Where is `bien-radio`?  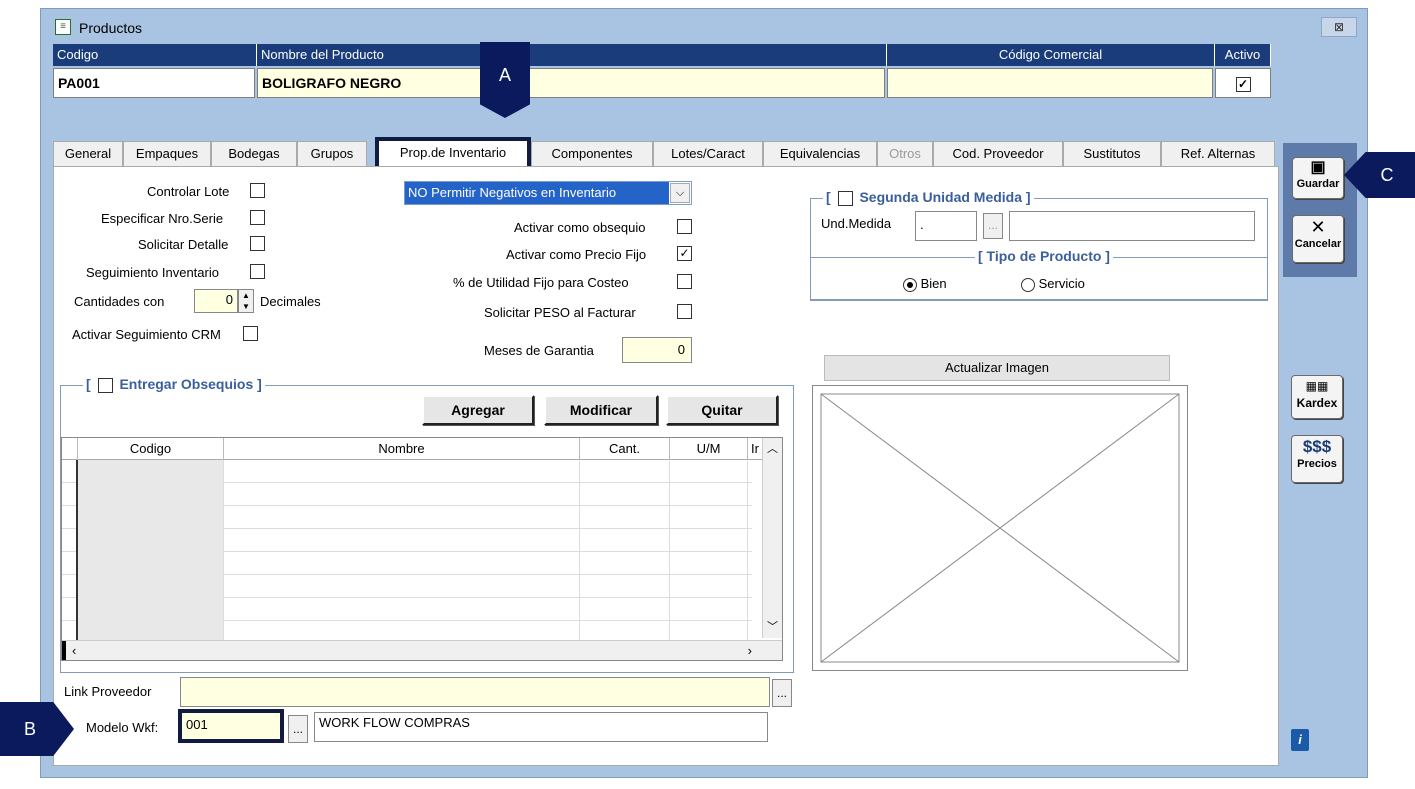 bien-radio is located at coordinates (910, 284).